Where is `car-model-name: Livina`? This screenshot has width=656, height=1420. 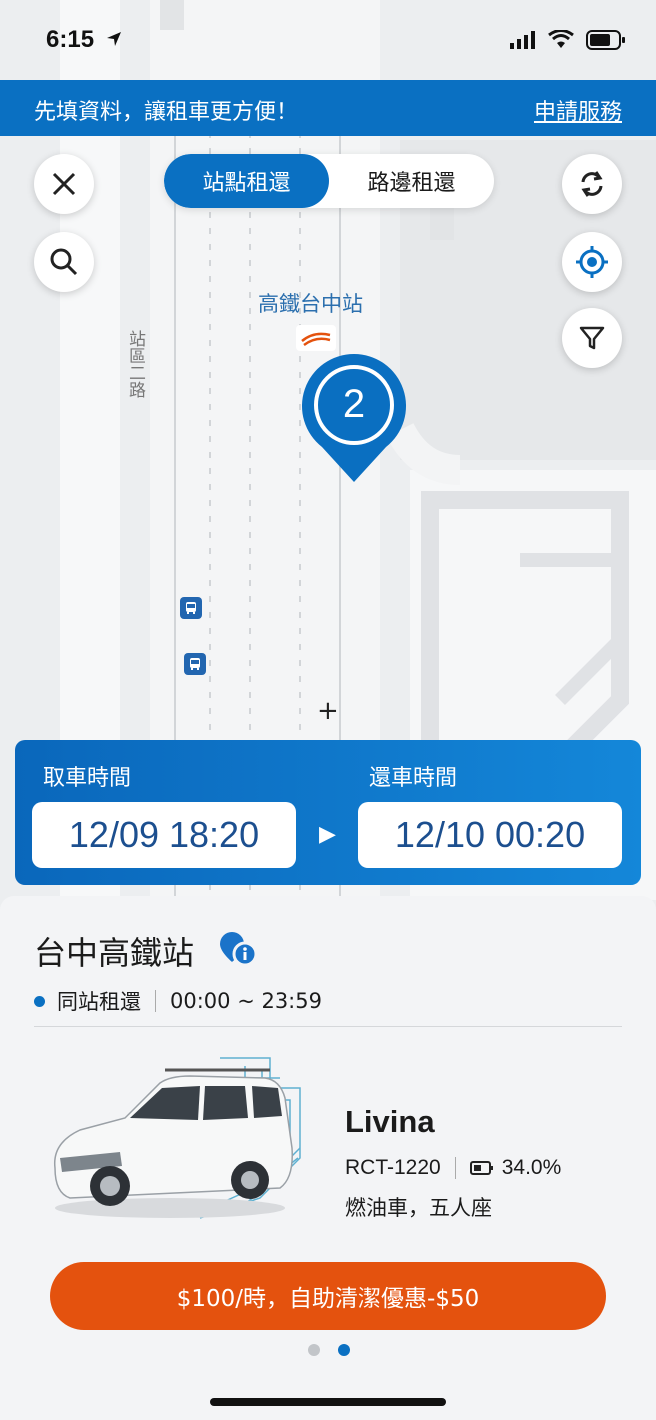 car-model-name: Livina is located at coordinates (390, 1121).